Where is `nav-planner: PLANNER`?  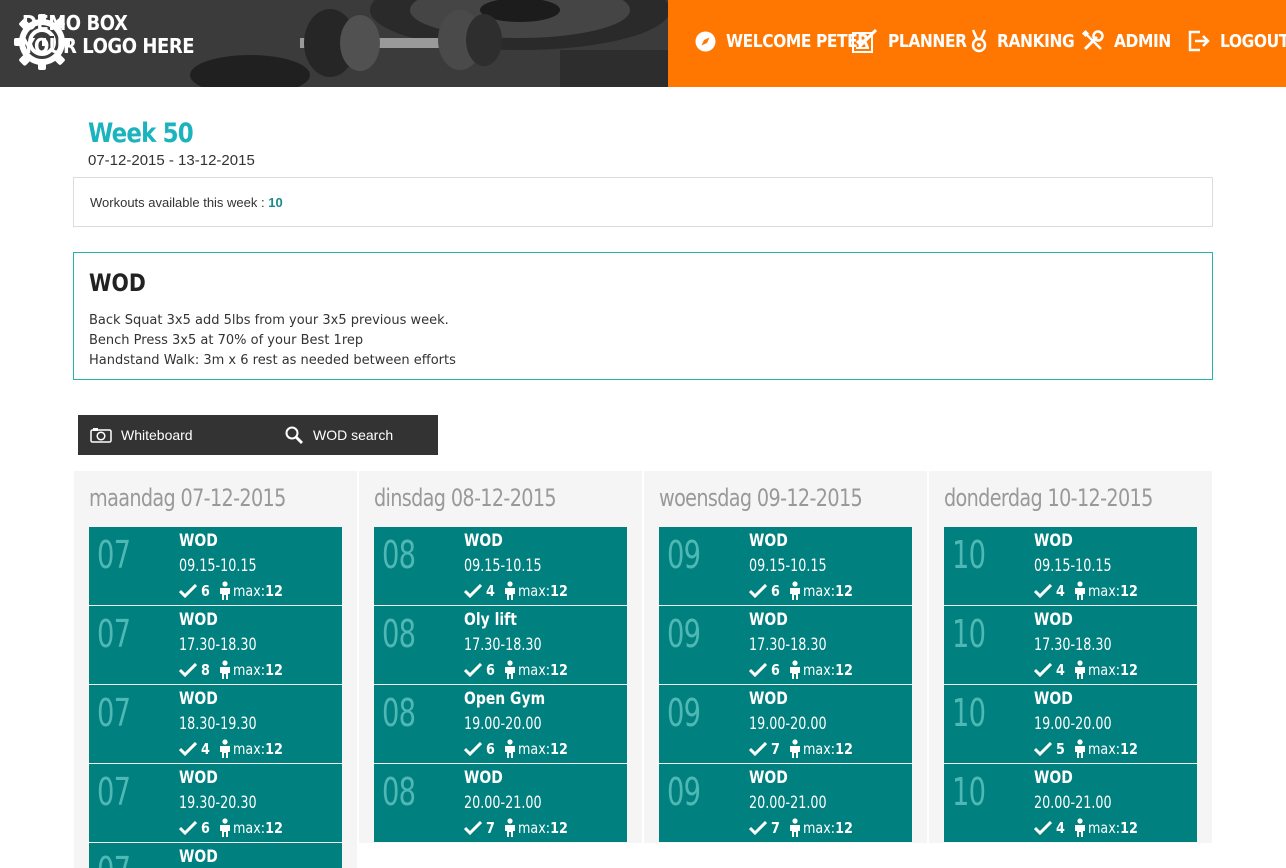
nav-planner: PLANNER is located at coordinates (915, 41).